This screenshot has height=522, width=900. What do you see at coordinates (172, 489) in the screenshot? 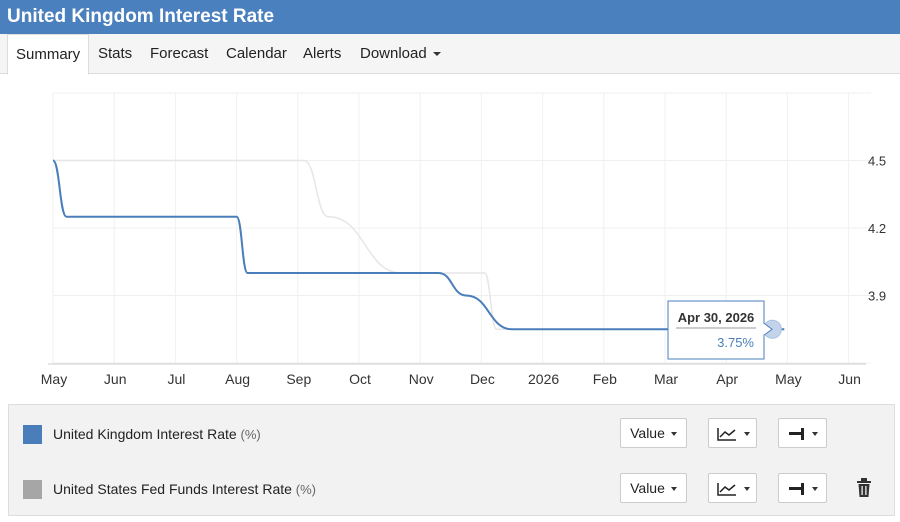
I see `legend-series-name: United States Fed Funds Interest Rate` at bounding box center [172, 489].